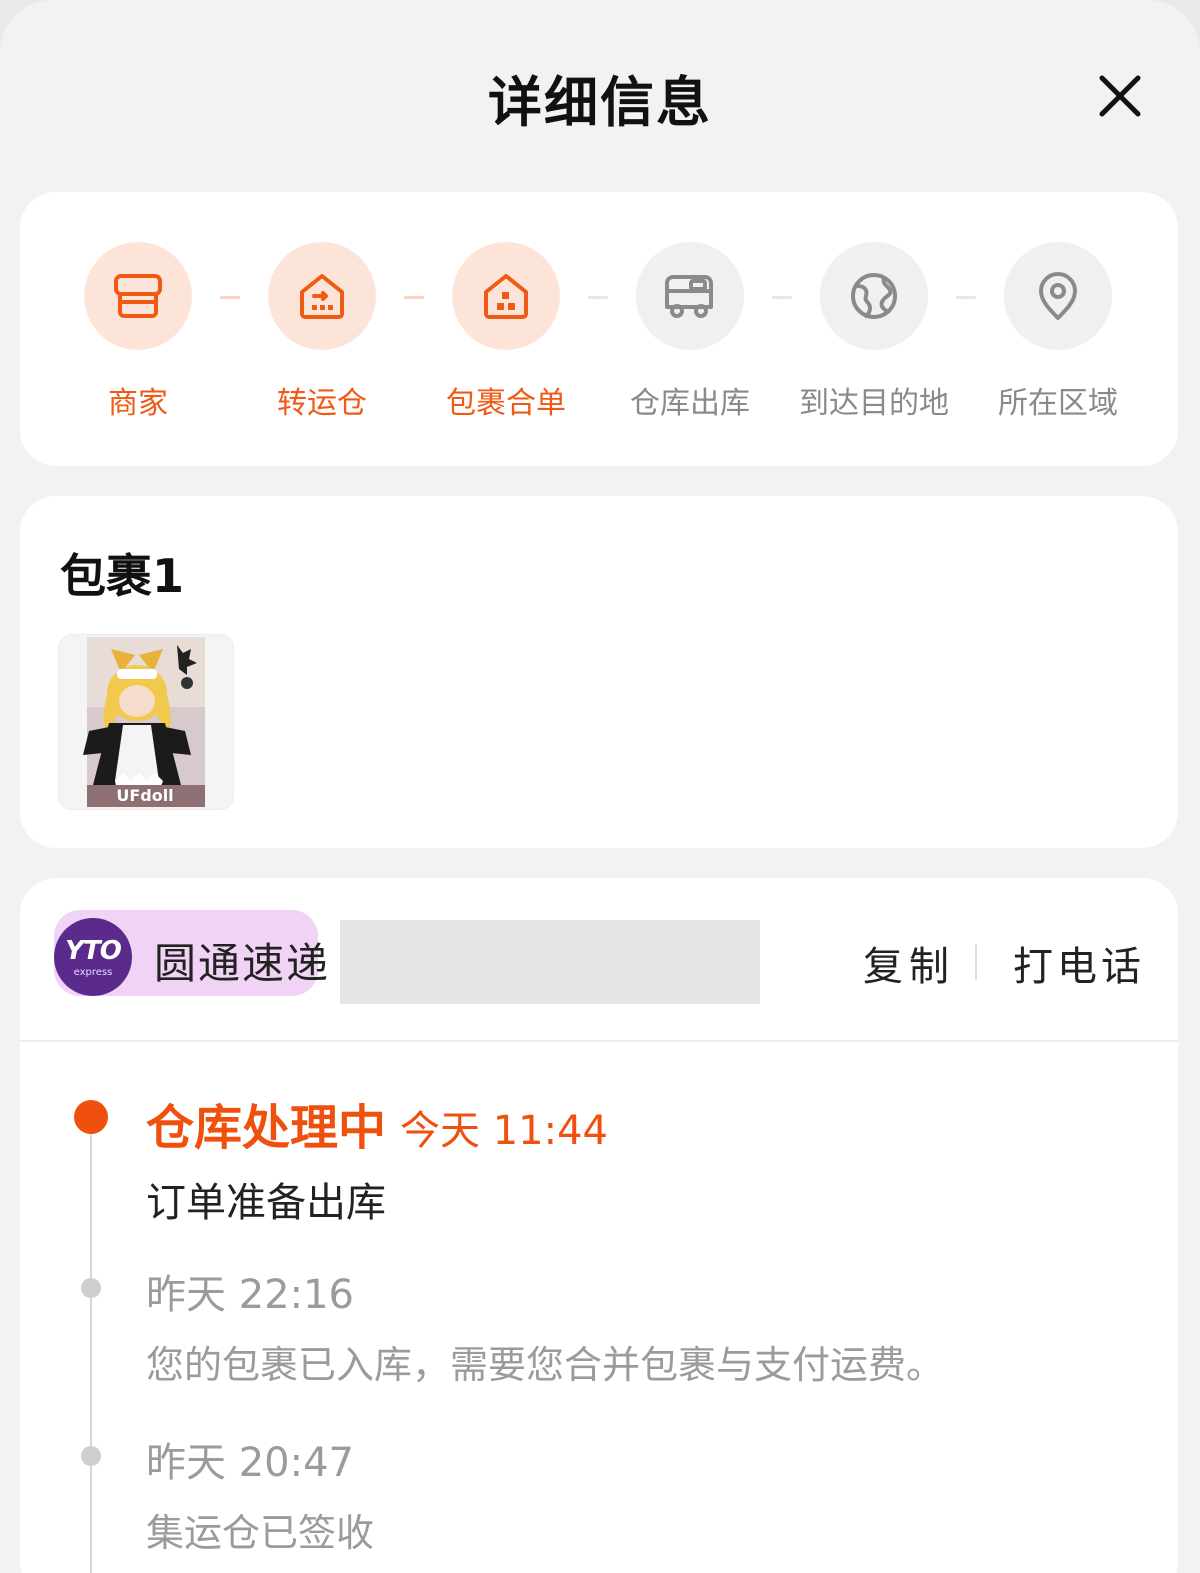 The image size is (1200, 1573). I want to click on carrier-name: 圆通速递, so click(242, 963).